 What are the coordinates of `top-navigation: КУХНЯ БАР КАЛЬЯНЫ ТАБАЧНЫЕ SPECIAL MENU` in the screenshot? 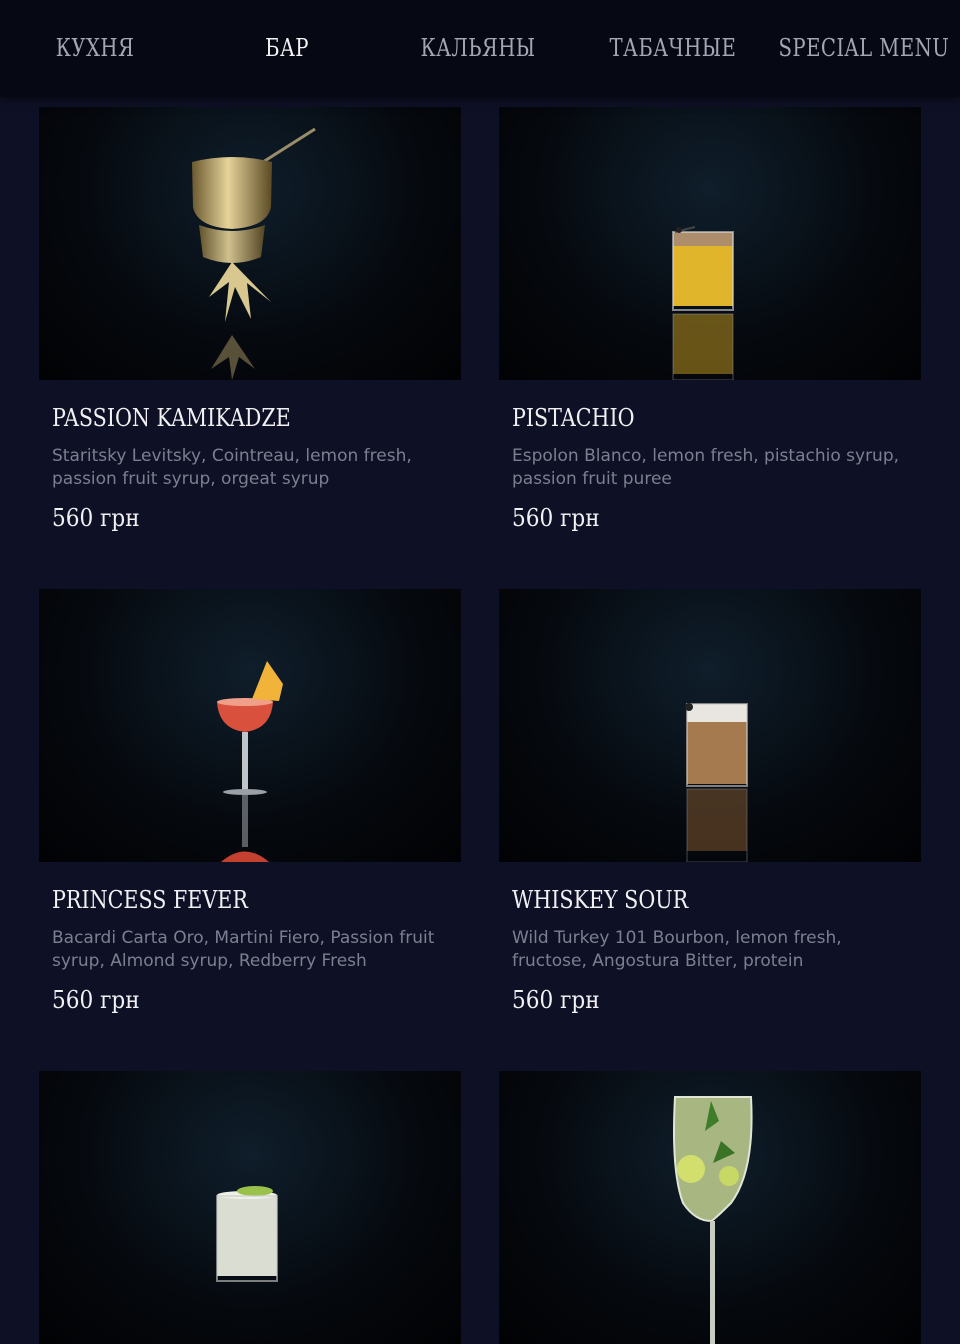 It's located at (480, 48).